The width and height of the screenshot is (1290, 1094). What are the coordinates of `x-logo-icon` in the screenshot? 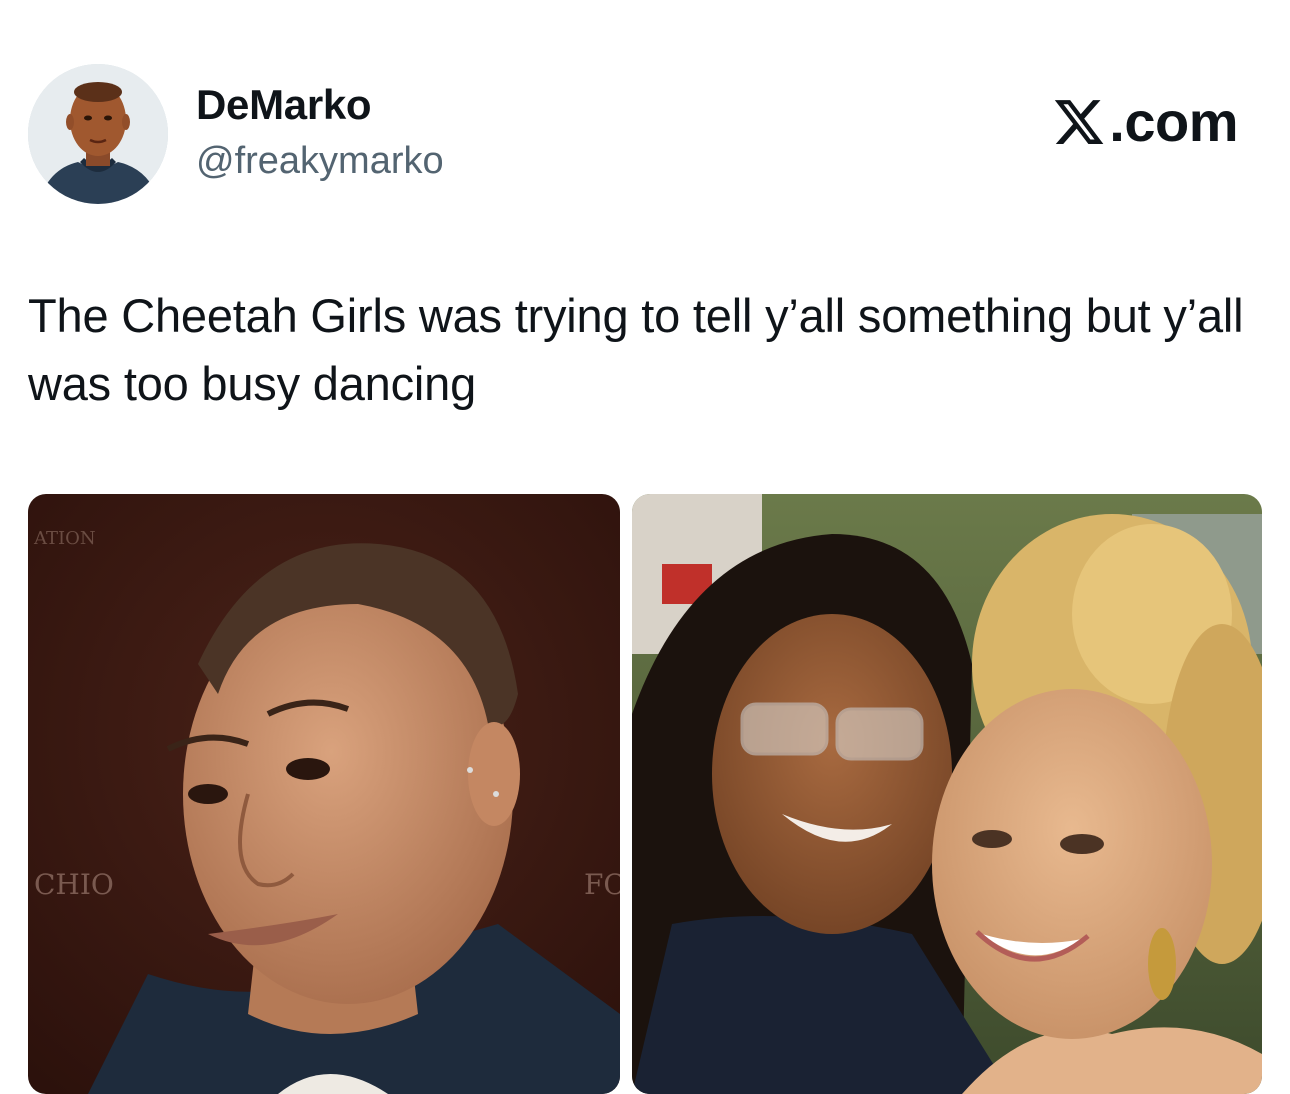 It's located at (1079, 122).